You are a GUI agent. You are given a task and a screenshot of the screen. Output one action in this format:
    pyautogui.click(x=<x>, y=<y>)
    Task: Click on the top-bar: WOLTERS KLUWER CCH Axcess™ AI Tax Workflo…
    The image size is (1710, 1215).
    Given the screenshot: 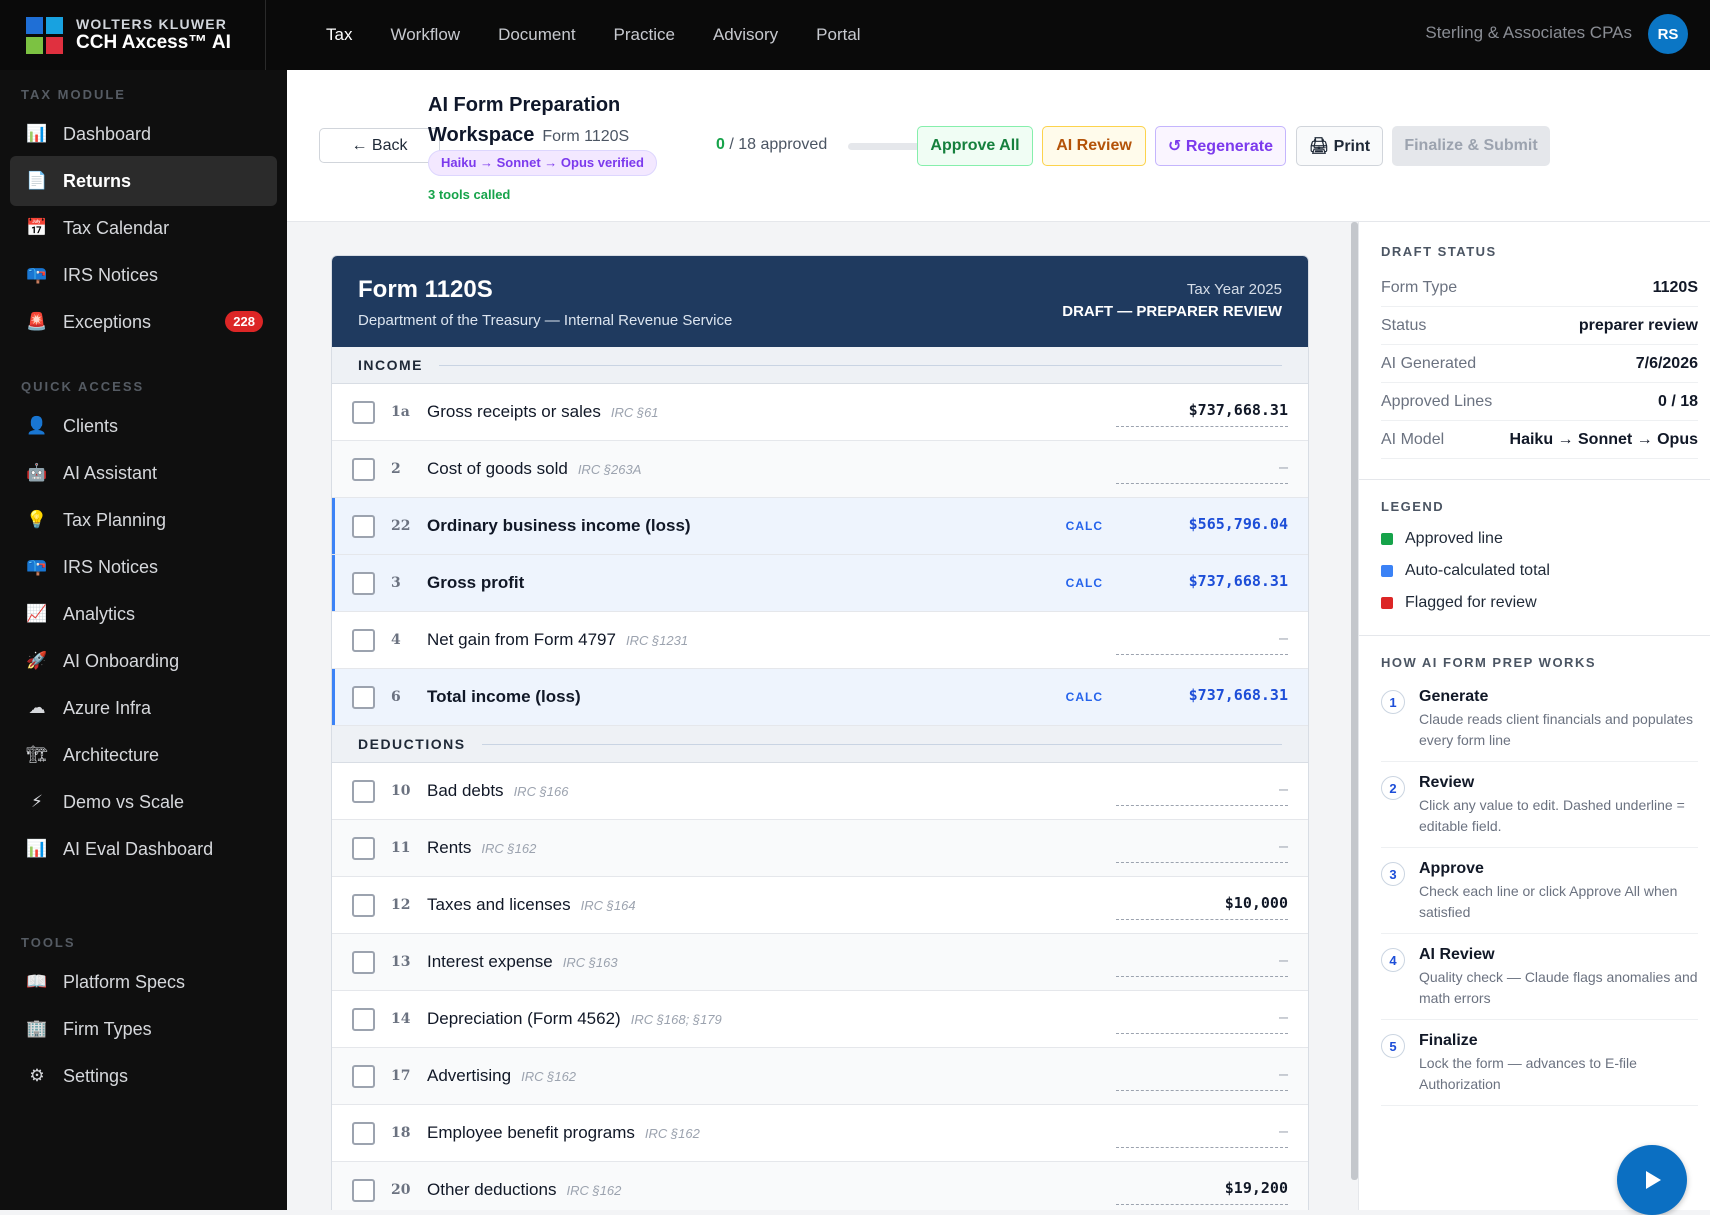 What is the action you would take?
    pyautogui.click(x=855, y=35)
    